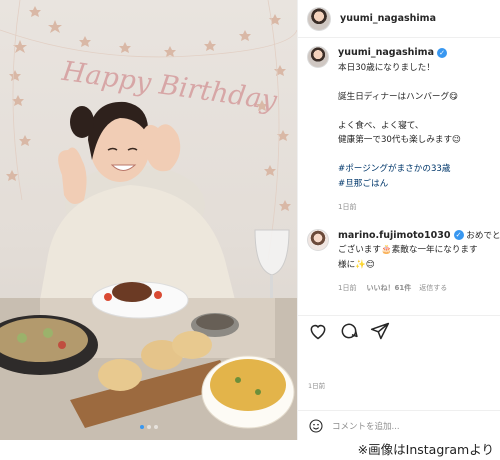 Image resolution: width=500 pixels, height=460 pixels. I want to click on hashtag-link: #ポージングがまさかの33歳, so click(419, 169).